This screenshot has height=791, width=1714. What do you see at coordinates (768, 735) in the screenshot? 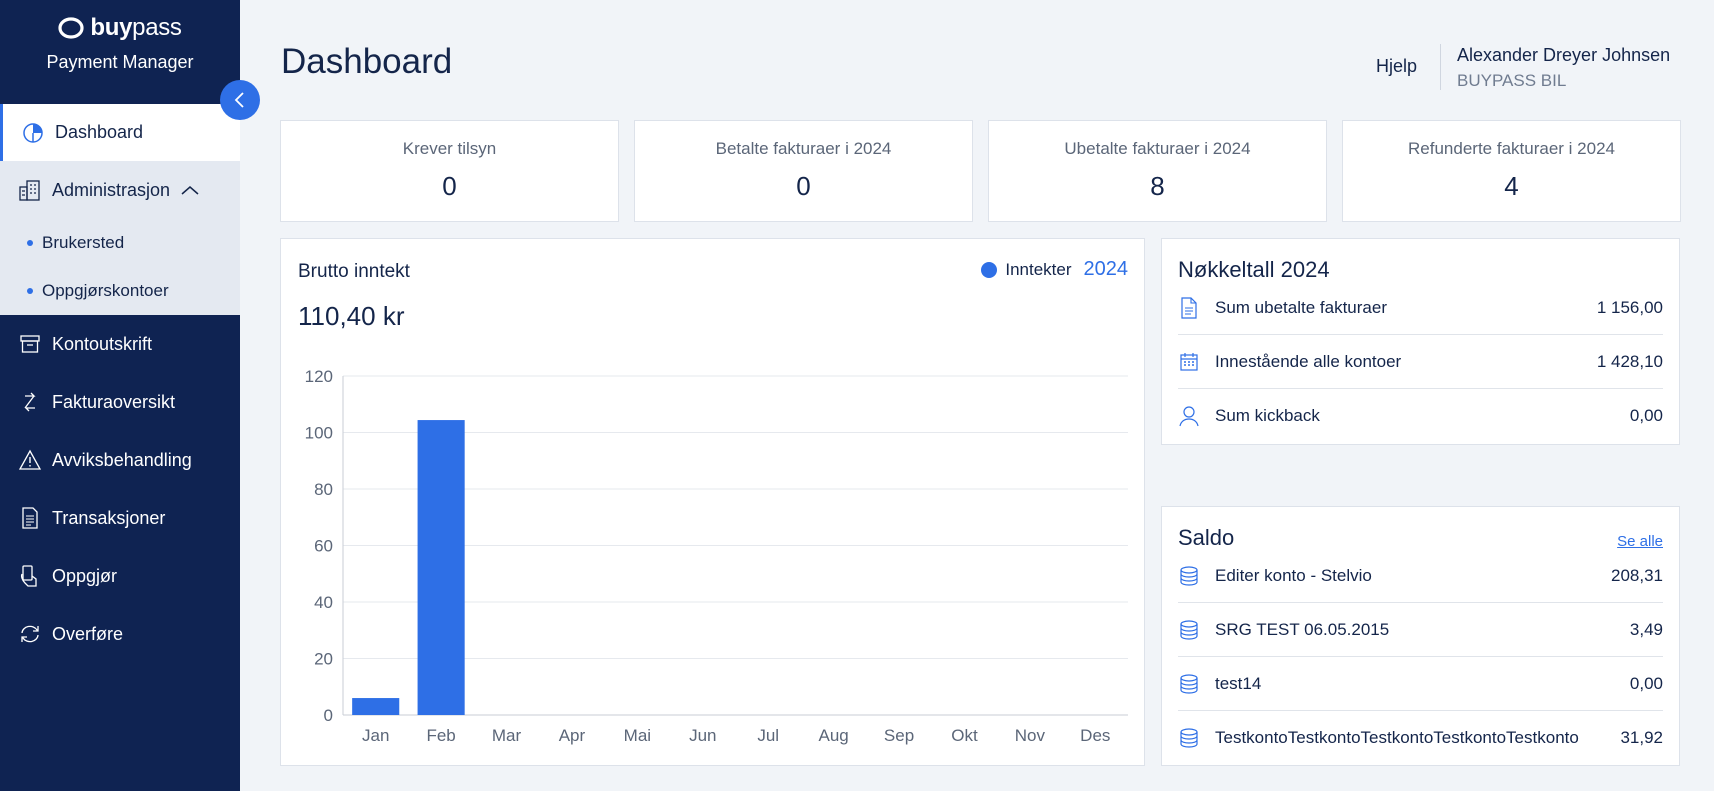
I see `x-tick-label: Jul` at bounding box center [768, 735].